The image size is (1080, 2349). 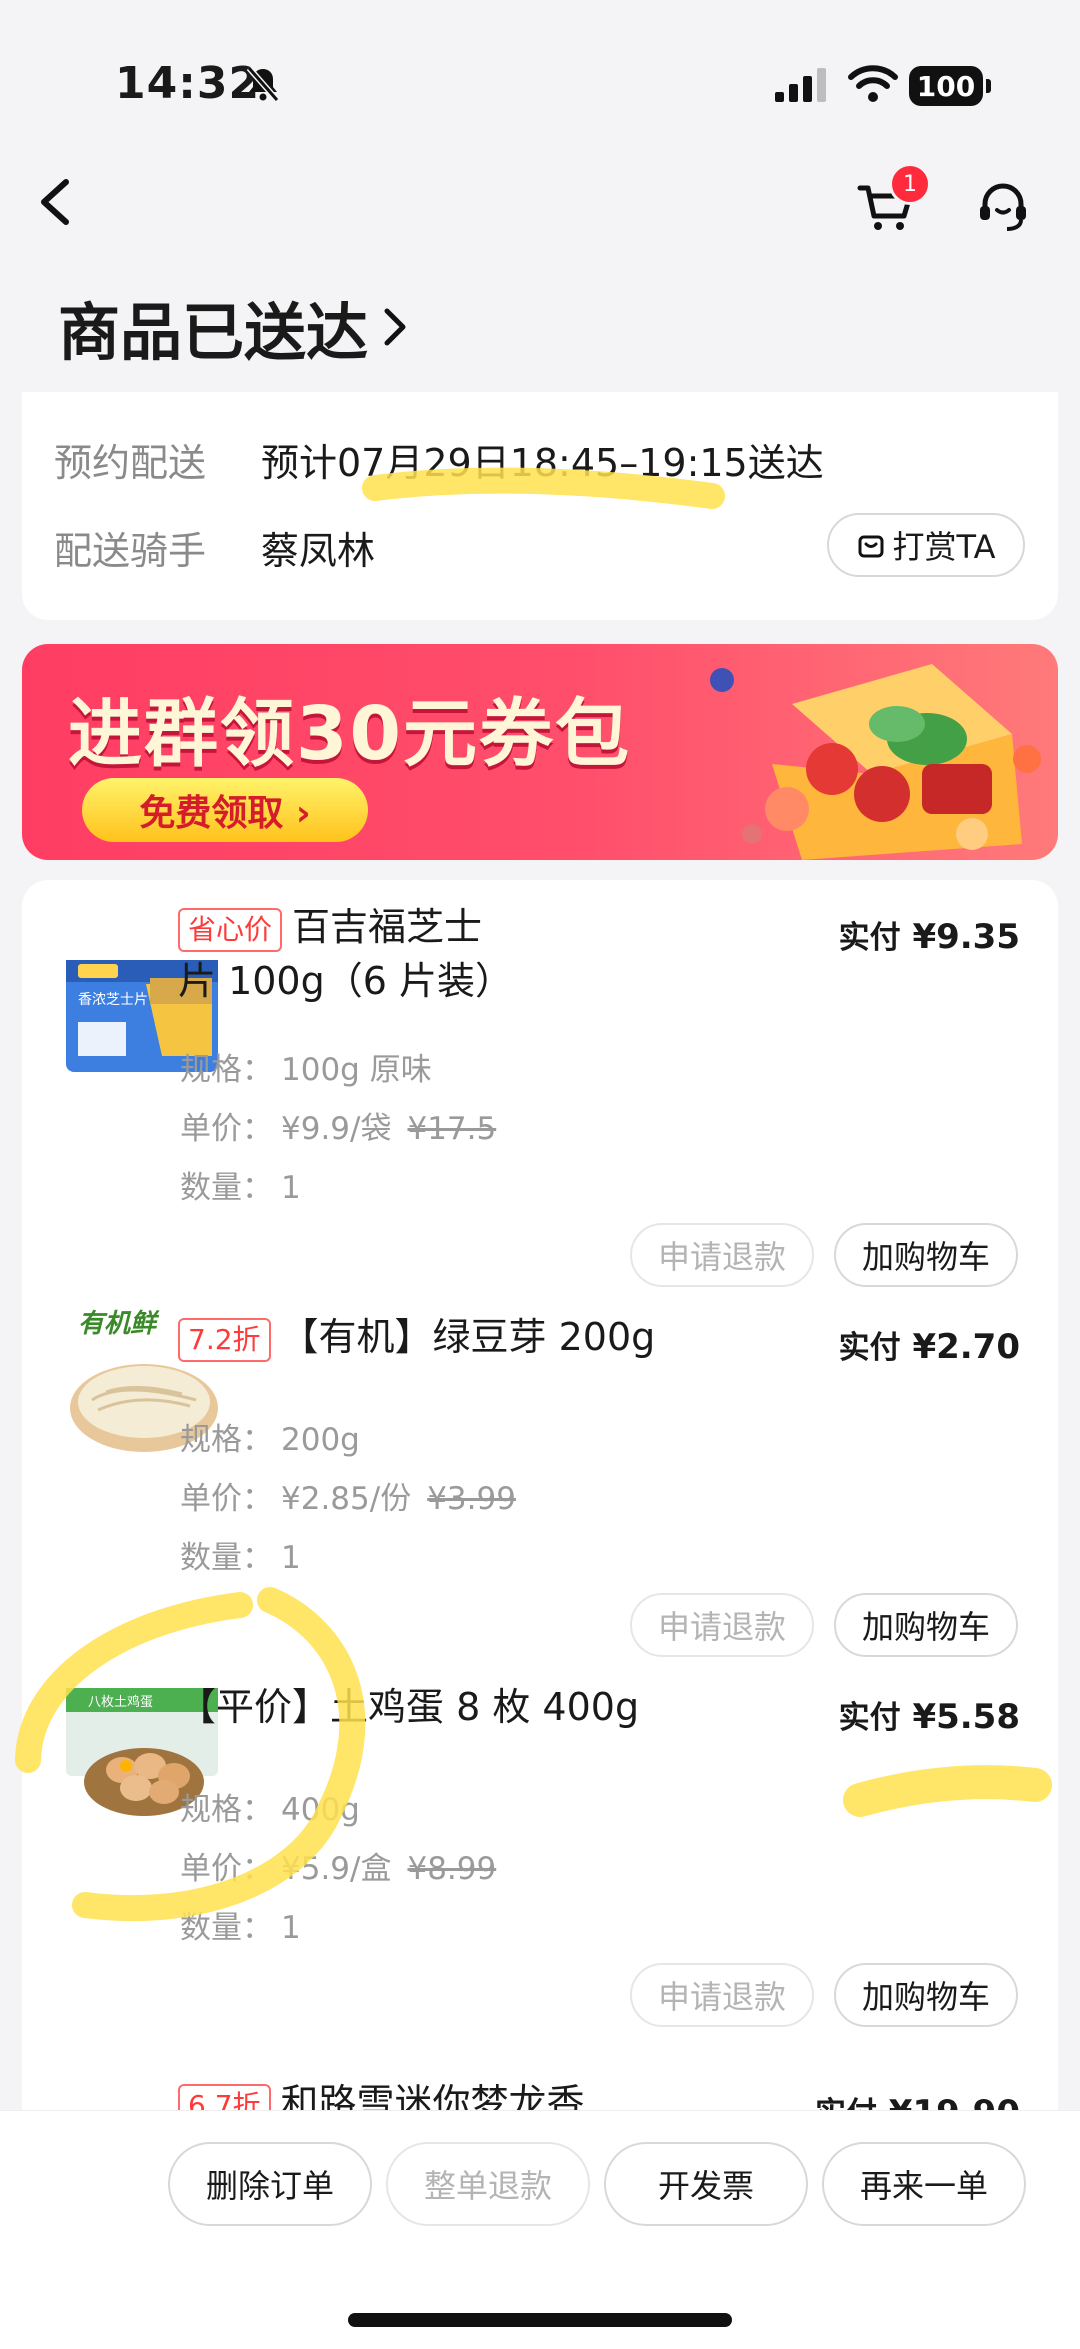 I want to click on product-spec: 规格： 200g, so click(x=270, y=1436).